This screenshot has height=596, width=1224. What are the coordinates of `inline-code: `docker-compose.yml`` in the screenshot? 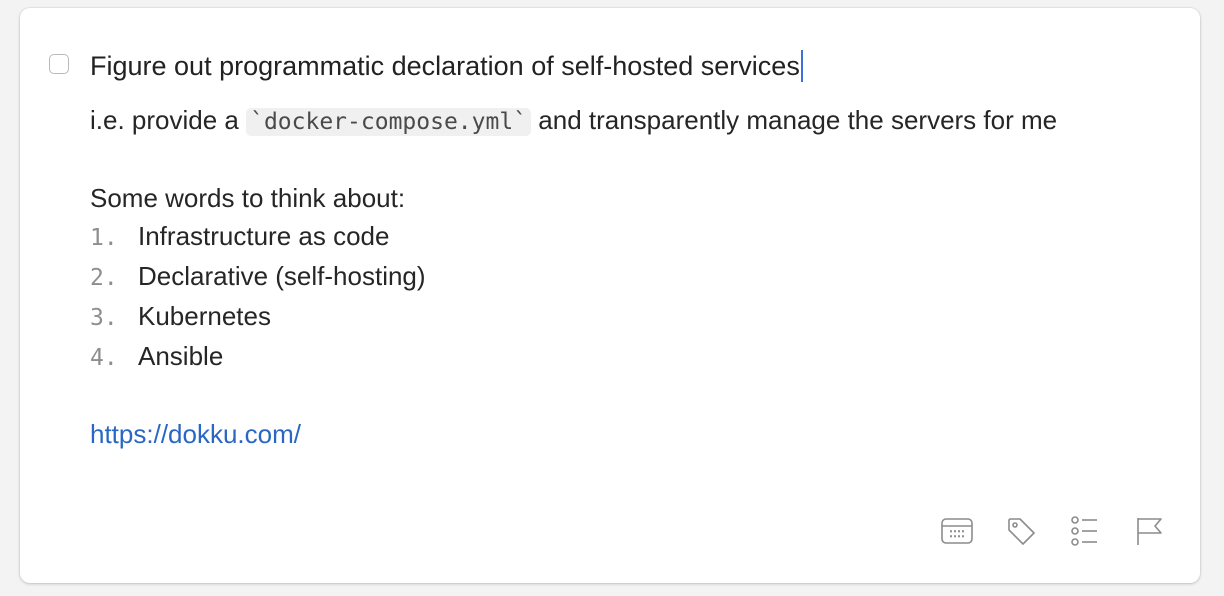 It's located at (389, 122).